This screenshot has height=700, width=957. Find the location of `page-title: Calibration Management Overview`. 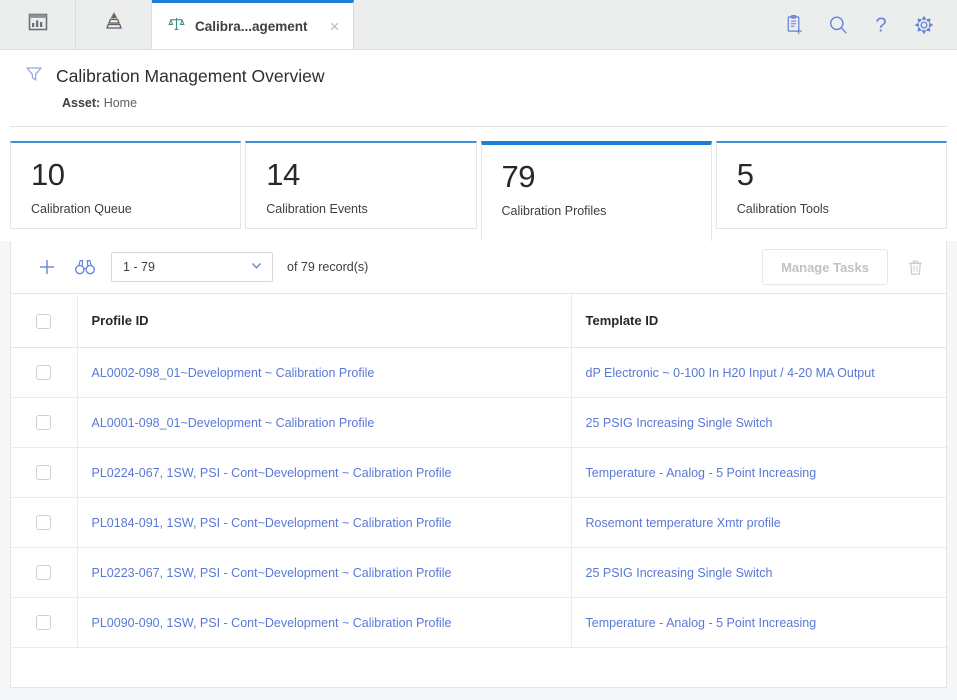

page-title: Calibration Management Overview is located at coordinates (190, 76).